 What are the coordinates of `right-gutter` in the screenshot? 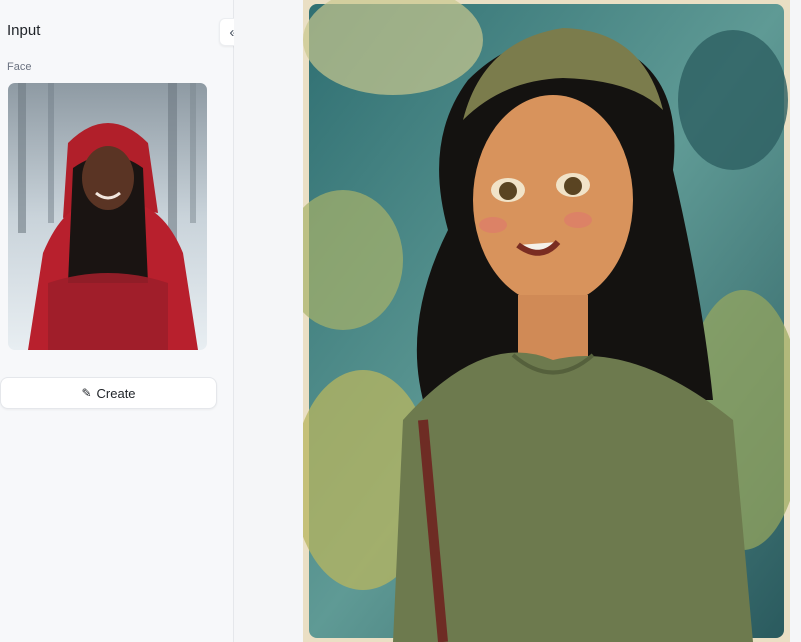 It's located at (795, 321).